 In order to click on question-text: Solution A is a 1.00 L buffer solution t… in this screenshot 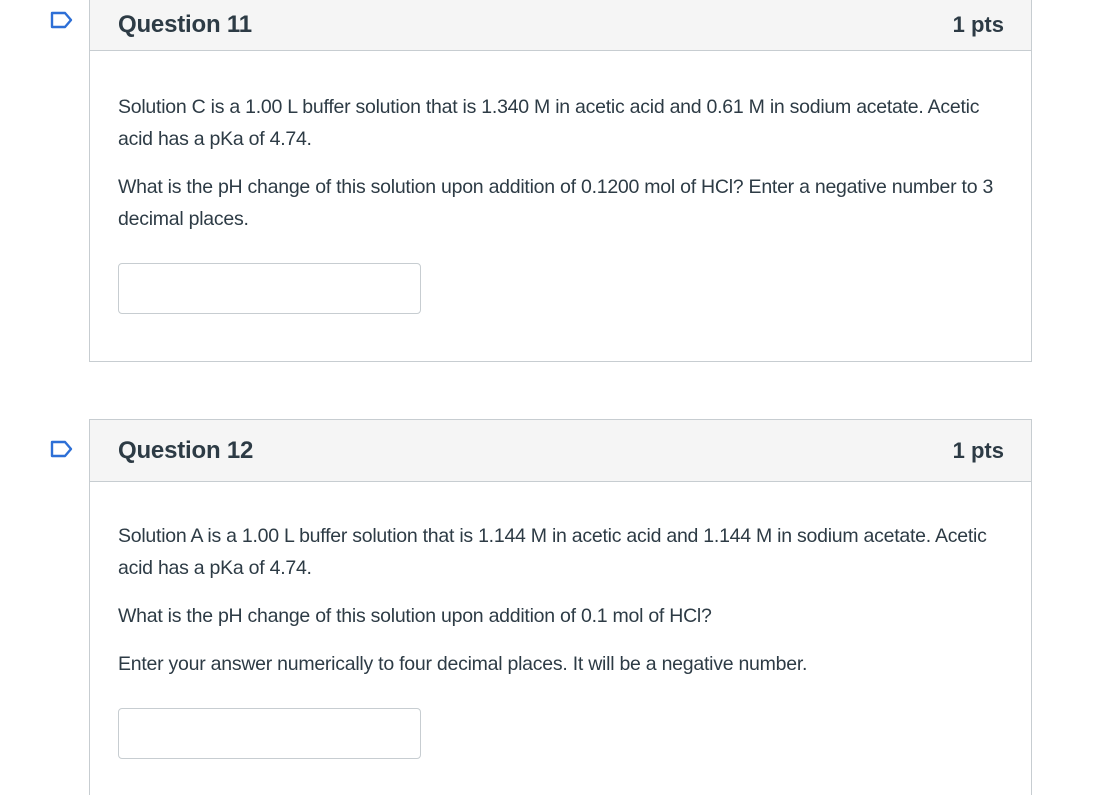, I will do `click(552, 552)`.